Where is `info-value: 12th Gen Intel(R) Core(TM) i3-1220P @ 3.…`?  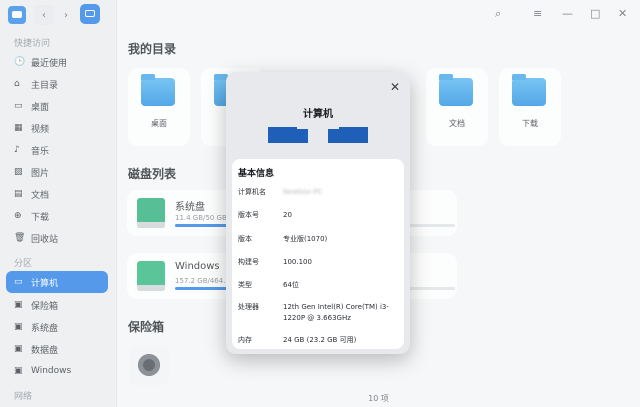 info-value: 12th Gen Intel(R) Core(TM) i3-1220P @ 3.… is located at coordinates (336, 312).